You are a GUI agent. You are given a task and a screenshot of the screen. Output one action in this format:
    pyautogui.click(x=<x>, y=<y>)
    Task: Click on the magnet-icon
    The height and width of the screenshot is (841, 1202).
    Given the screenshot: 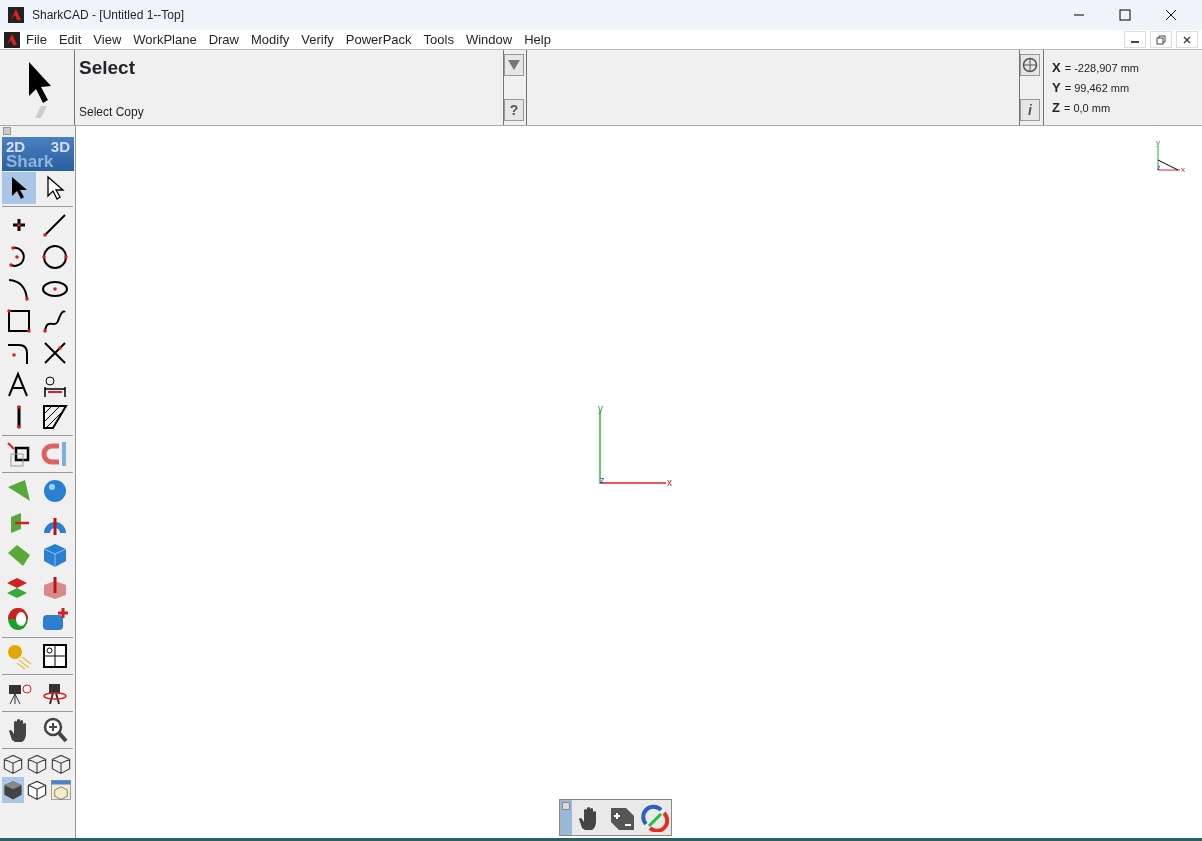 What is the action you would take?
    pyautogui.click(x=55, y=454)
    